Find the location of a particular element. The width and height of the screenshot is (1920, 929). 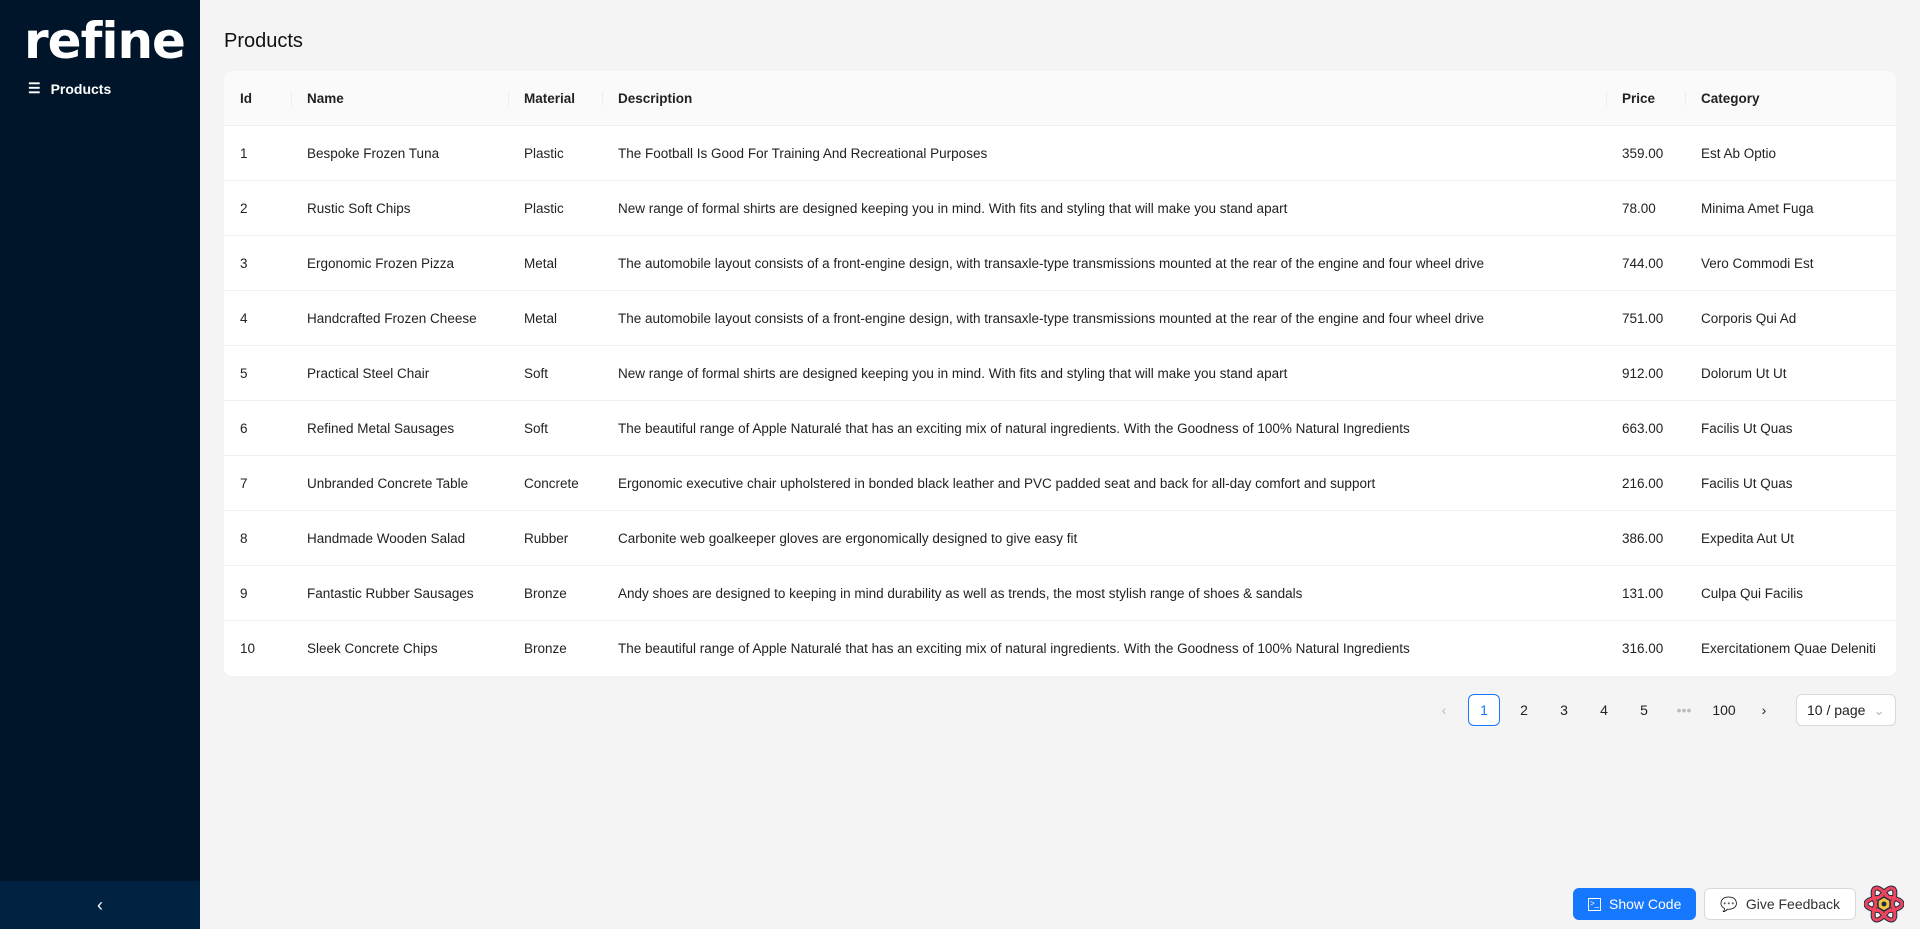

cell-price: 78.00 is located at coordinates (1639, 208).